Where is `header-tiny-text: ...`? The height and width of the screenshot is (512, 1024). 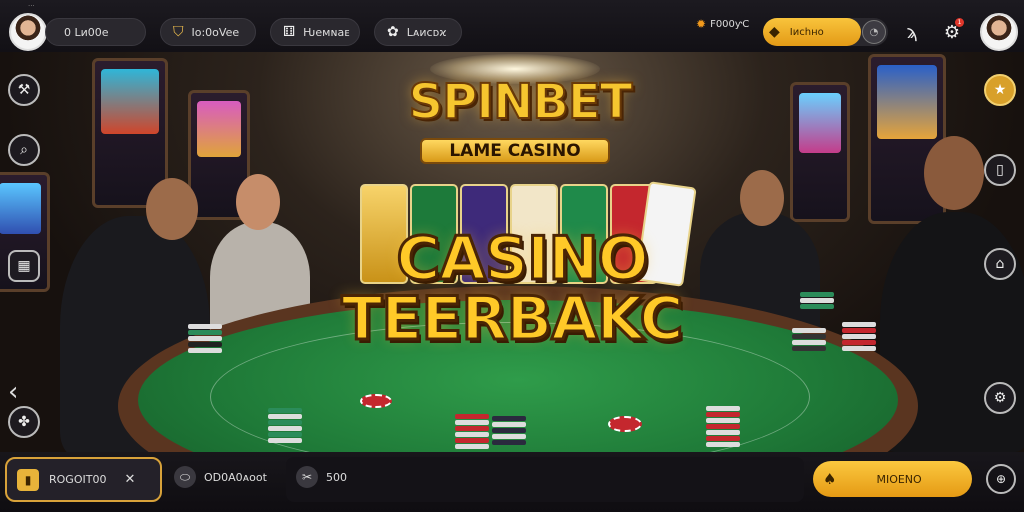
header-tiny-text: ... is located at coordinates (31, 4).